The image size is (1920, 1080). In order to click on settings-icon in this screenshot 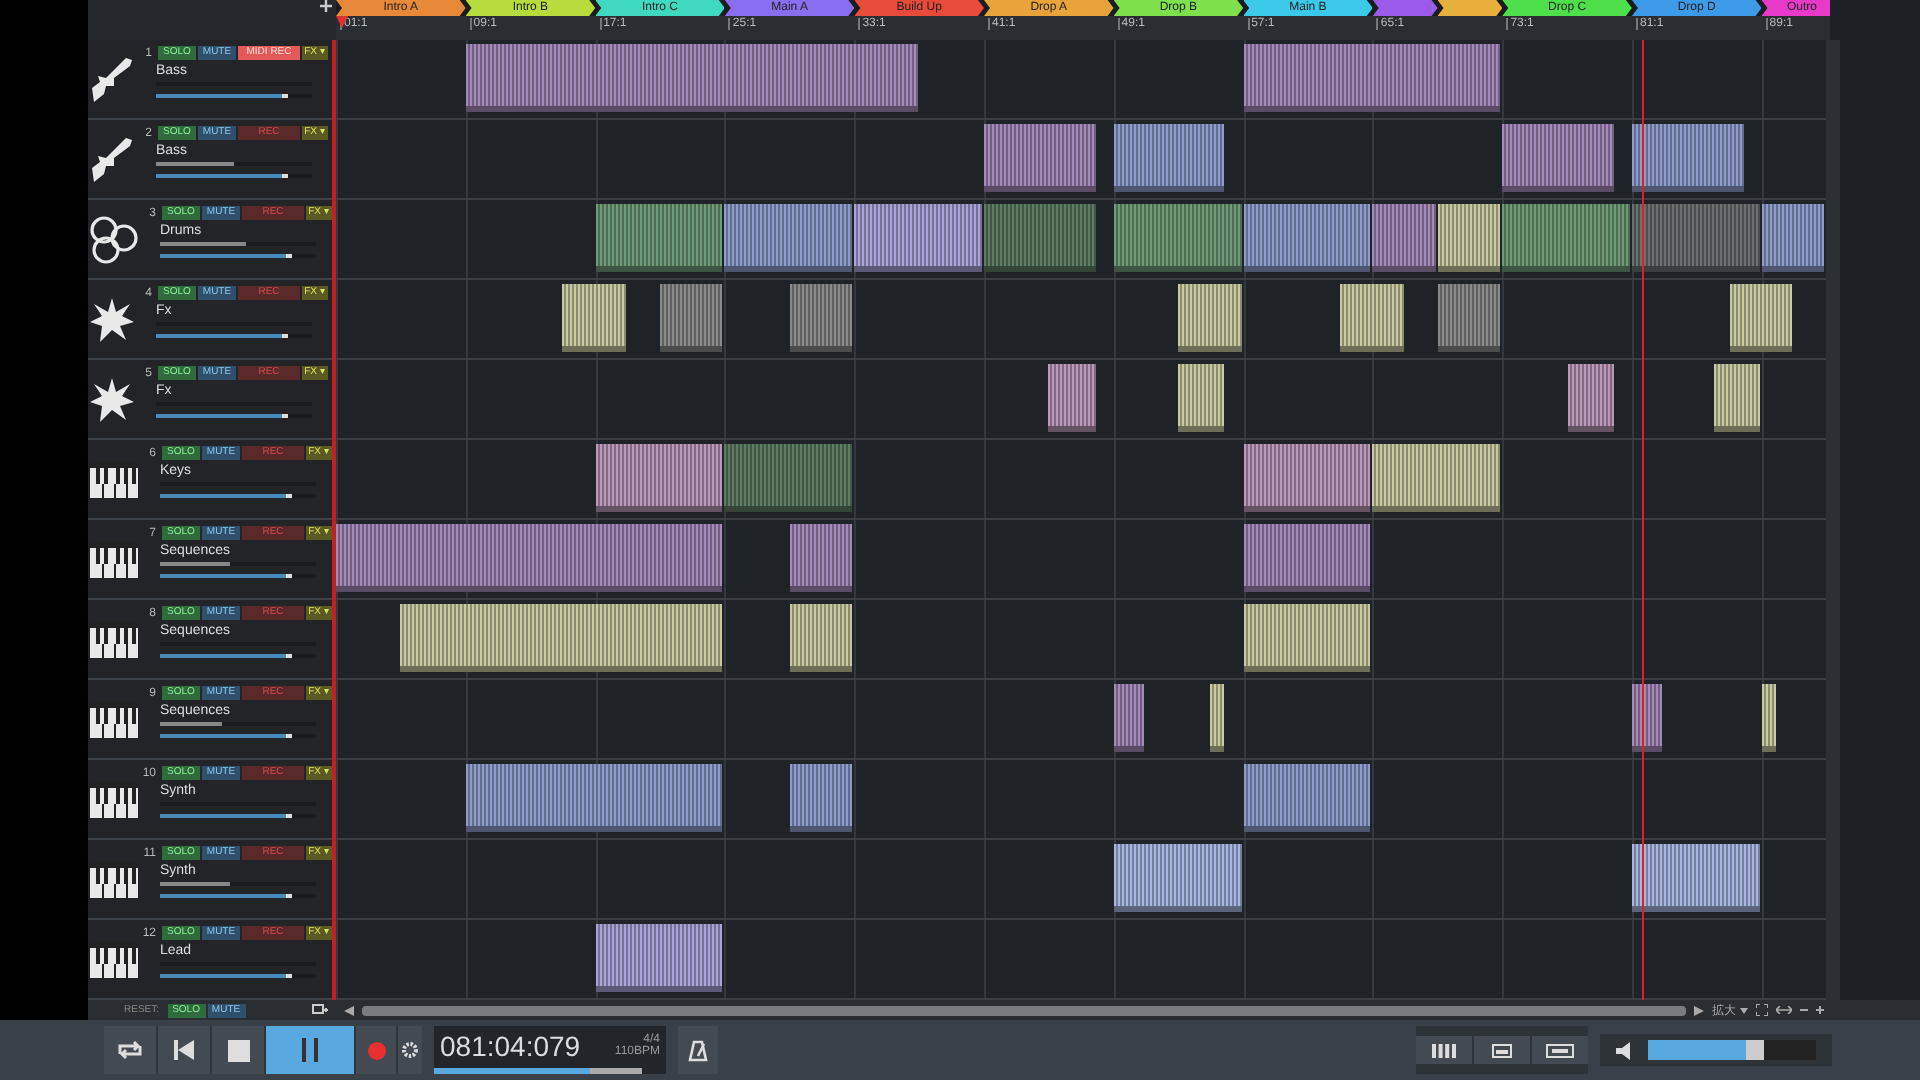, I will do `click(410, 1050)`.